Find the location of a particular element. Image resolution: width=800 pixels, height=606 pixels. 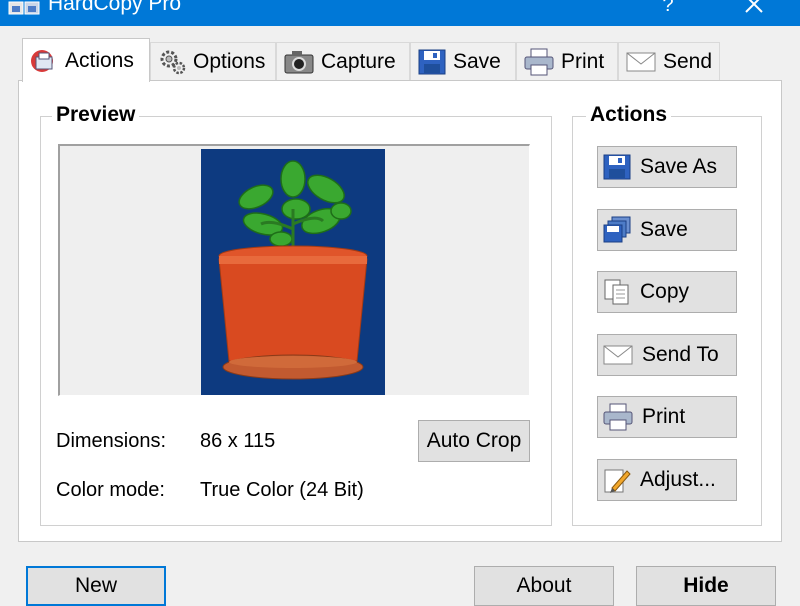

tab-capture: Capture is located at coordinates (343, 61).